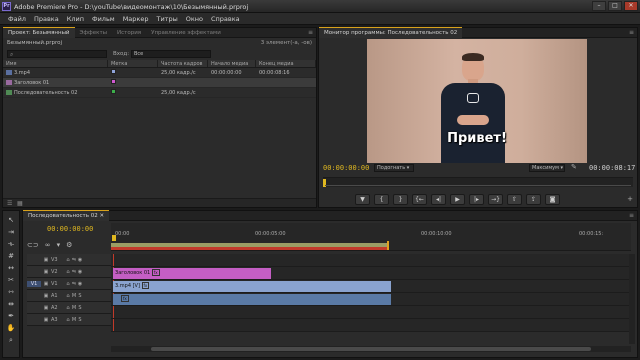  I want to click on pen-icon: ✒, so click(11, 316).